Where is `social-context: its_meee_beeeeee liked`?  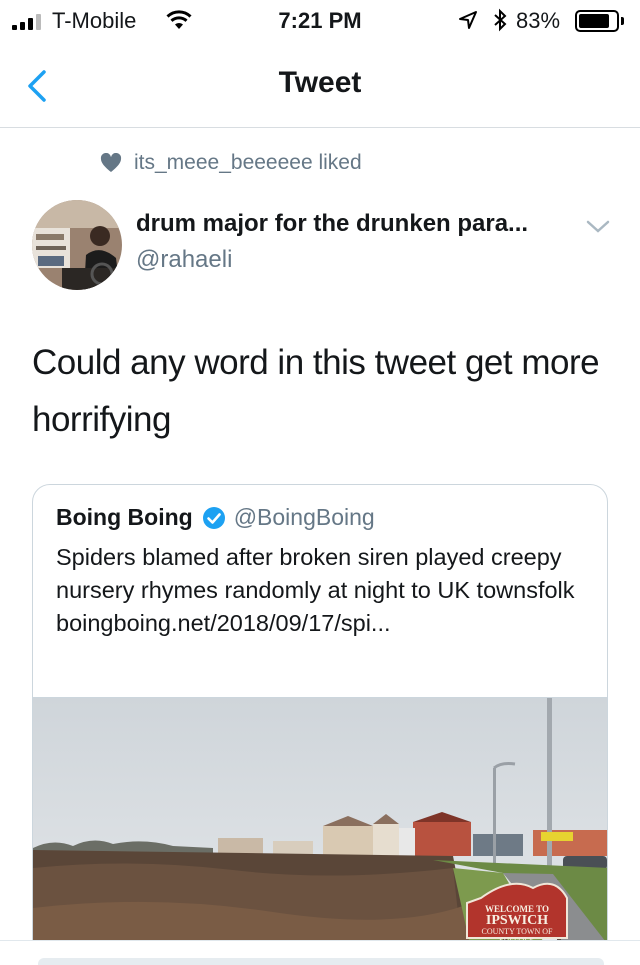
social-context: its_meee_beeeeee liked is located at coordinates (231, 163).